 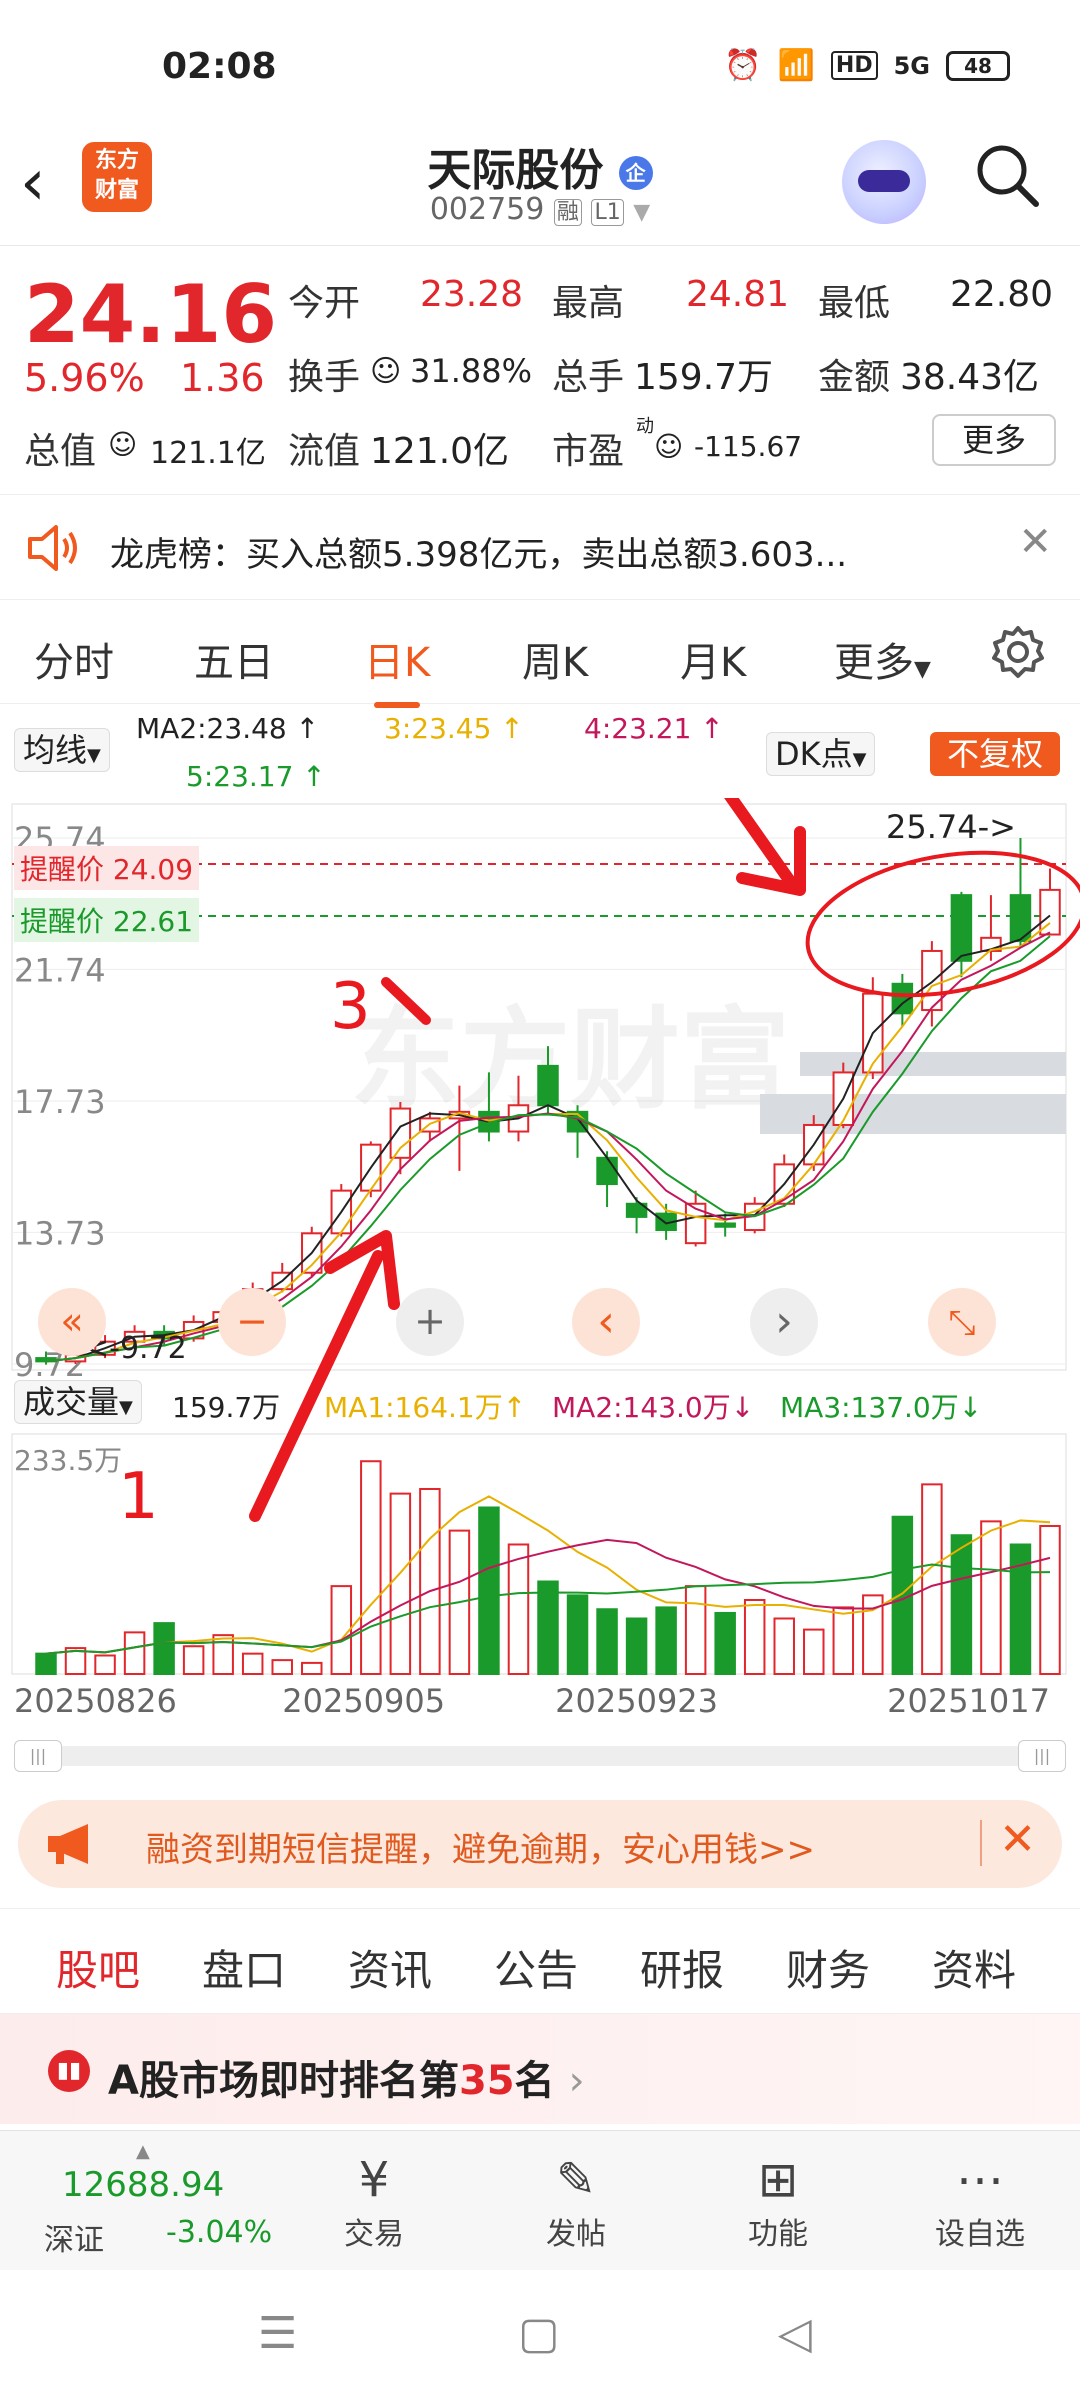 What do you see at coordinates (588, 451) in the screenshot?
I see `pe-label: 市盈` at bounding box center [588, 451].